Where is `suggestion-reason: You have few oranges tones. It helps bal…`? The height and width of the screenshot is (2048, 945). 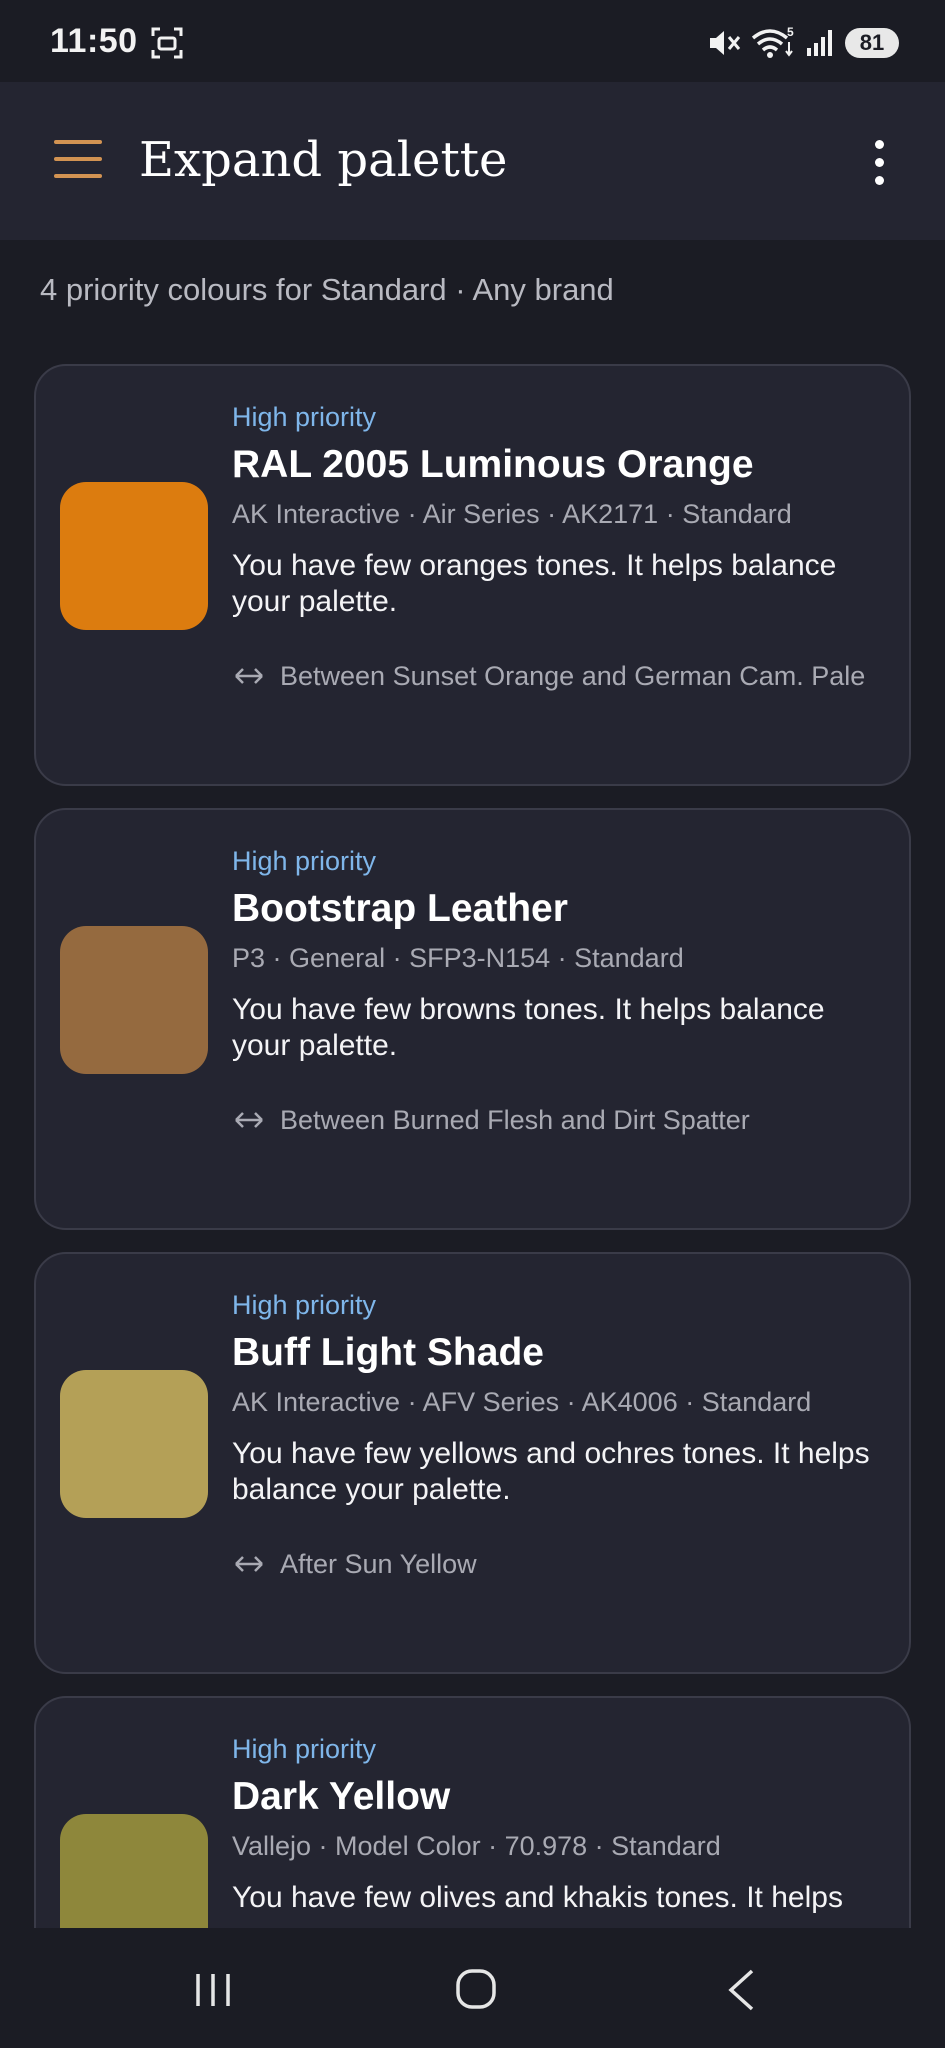
suggestion-reason: You have few oranges tones. It helps bal… is located at coordinates (534, 583).